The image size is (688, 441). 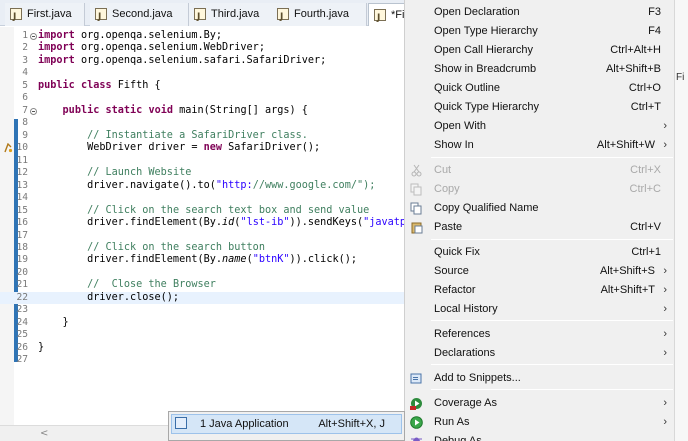 I want to click on tab-second-java: Second.java, so click(x=139, y=14).